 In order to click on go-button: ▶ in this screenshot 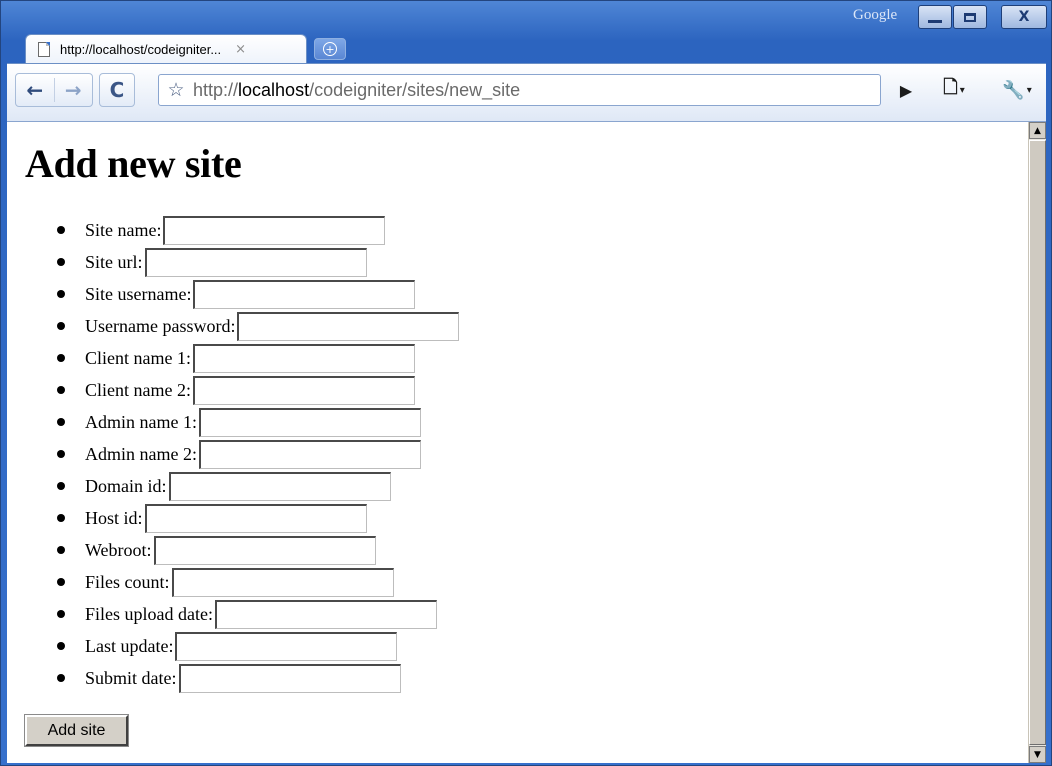, I will do `click(906, 90)`.